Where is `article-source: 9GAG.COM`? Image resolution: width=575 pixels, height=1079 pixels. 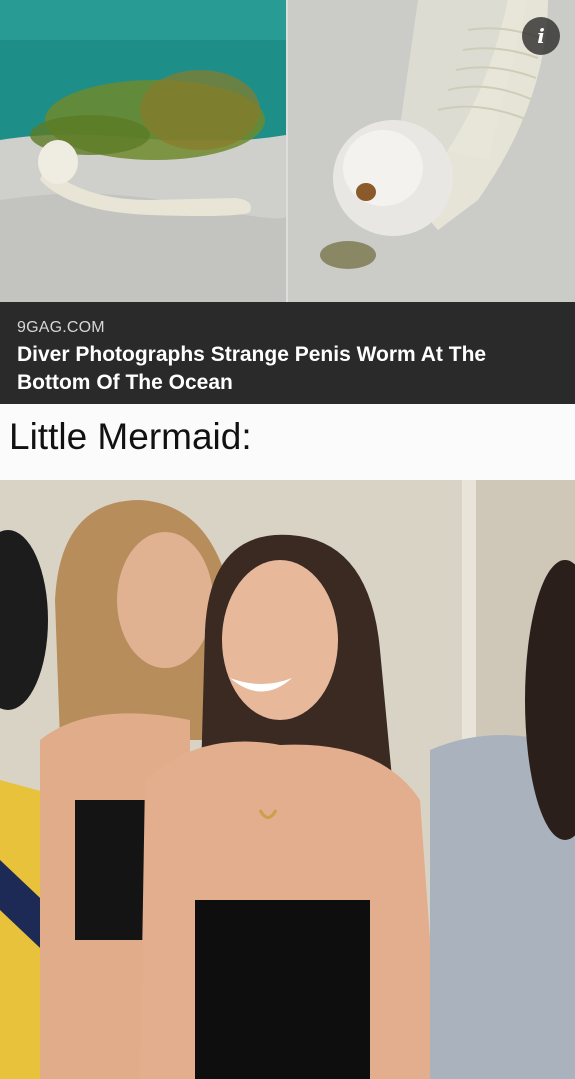 article-source: 9GAG.COM is located at coordinates (61, 327).